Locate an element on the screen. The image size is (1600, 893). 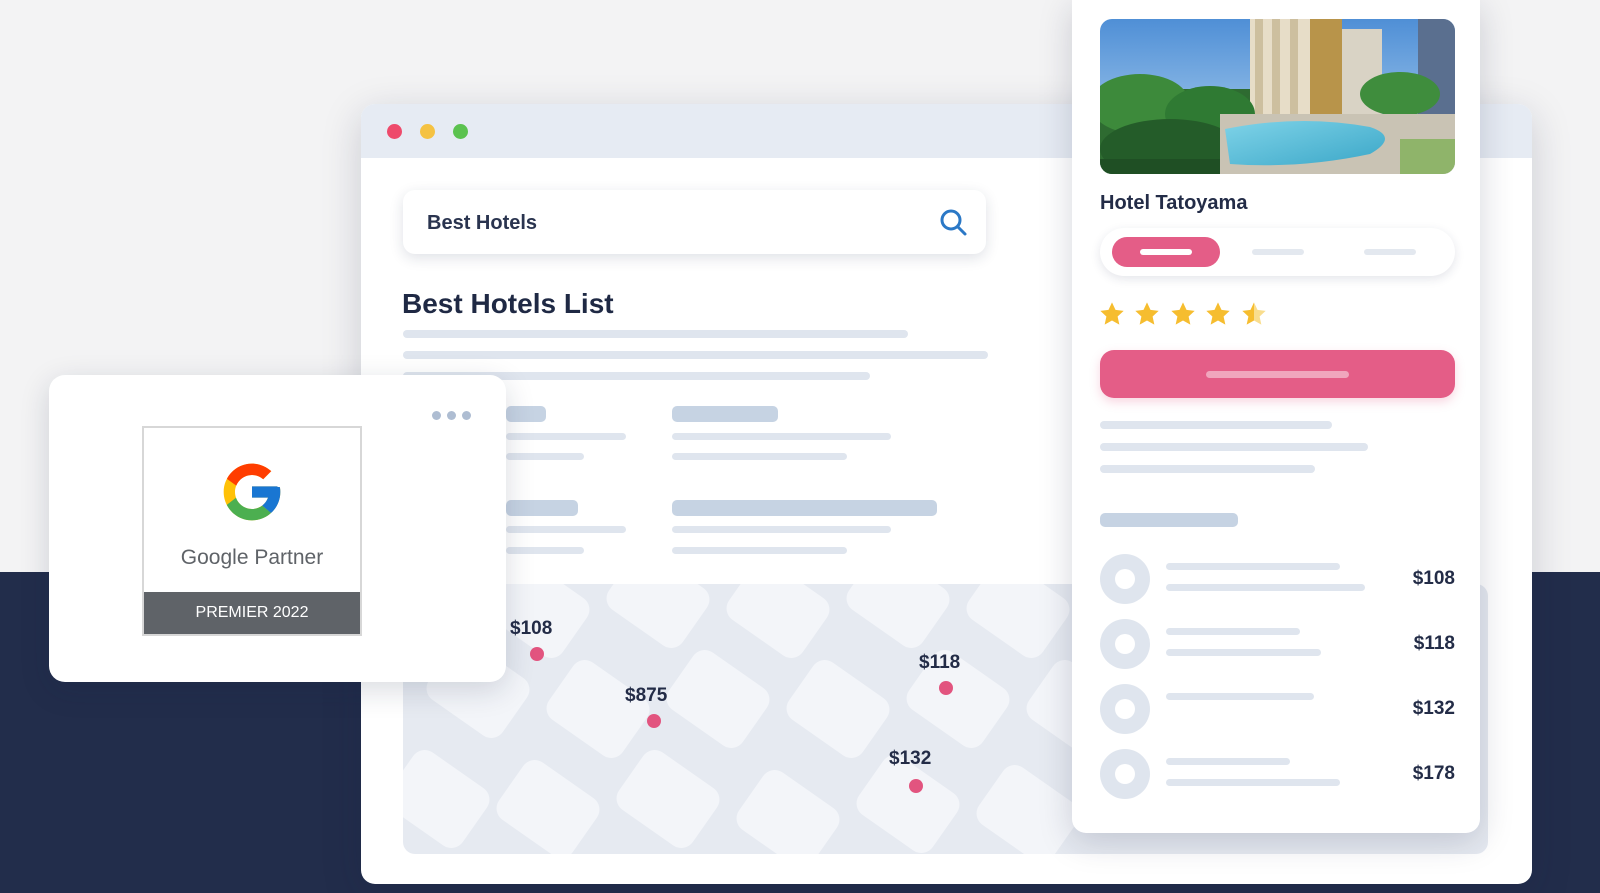
room-price: $108 is located at coordinates (1433, 578).